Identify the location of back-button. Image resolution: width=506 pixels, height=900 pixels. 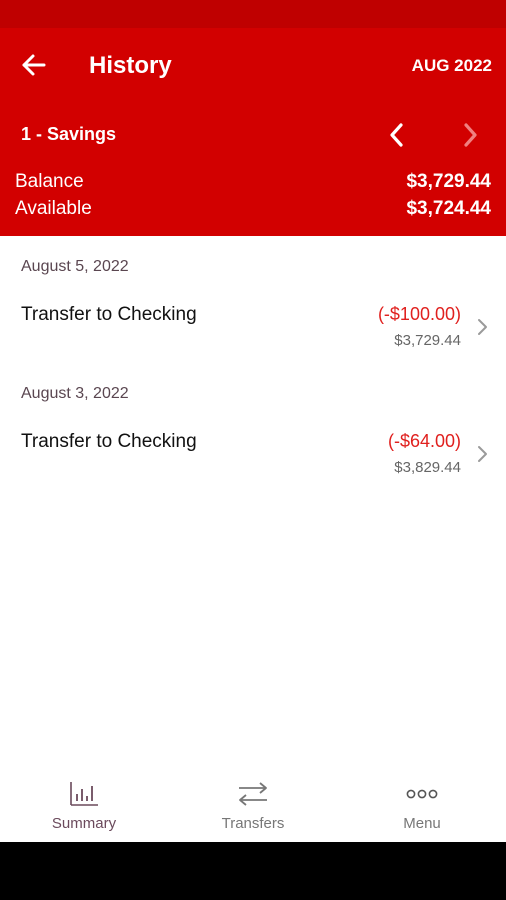
(34, 65).